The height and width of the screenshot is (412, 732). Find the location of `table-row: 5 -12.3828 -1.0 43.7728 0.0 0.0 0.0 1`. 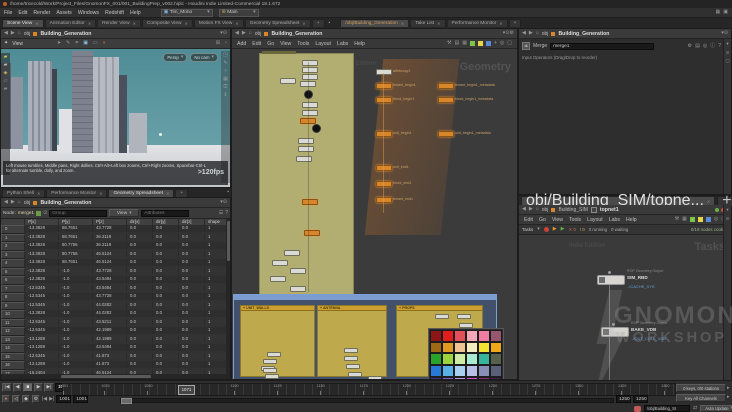

table-row: 5 -12.3828 -1.0 43.7728 0.0 0.0 0.0 1 is located at coordinates (114, 271).